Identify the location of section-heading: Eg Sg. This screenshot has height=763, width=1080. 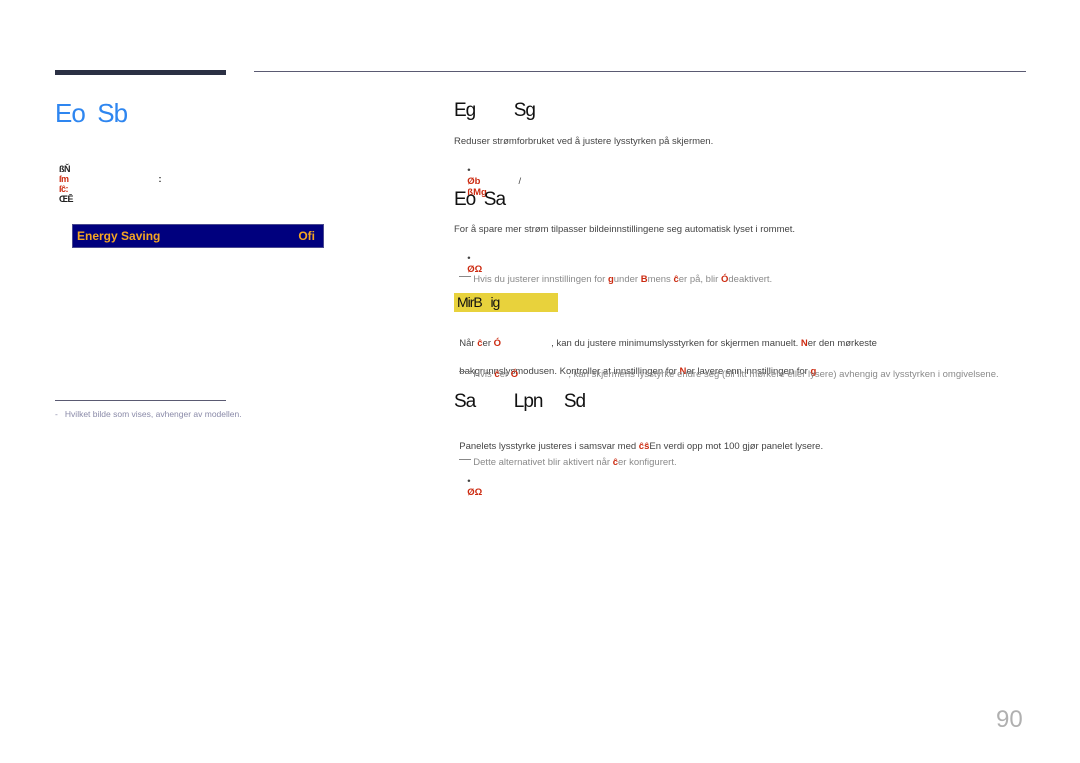
(495, 110).